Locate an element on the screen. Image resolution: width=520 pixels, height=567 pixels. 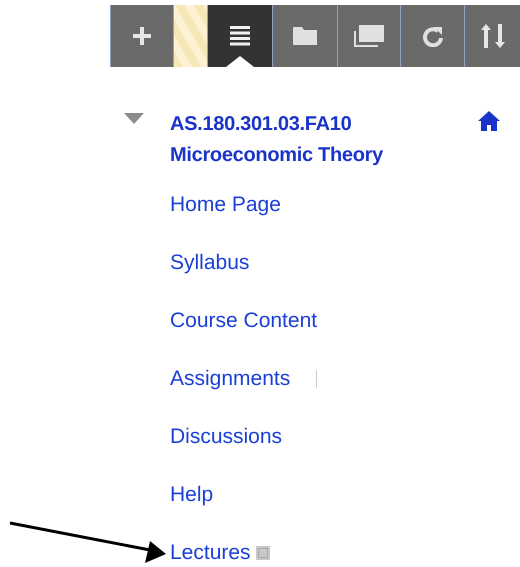
course-title: Microeconomic Theory is located at coordinates (276, 155).